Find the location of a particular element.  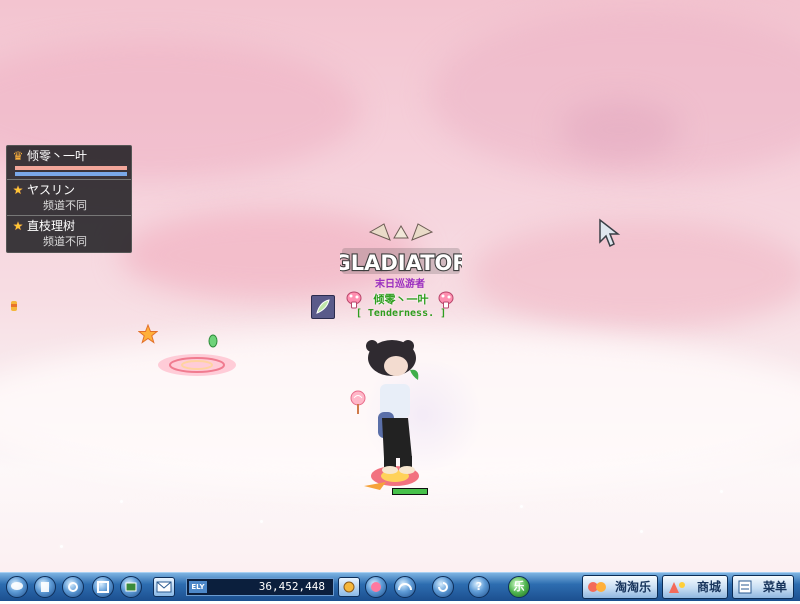

bottom-status-bar: ELY 36,452,448 ? 乐 淘淘乐 商城 菜单 is located at coordinates (400, 586).